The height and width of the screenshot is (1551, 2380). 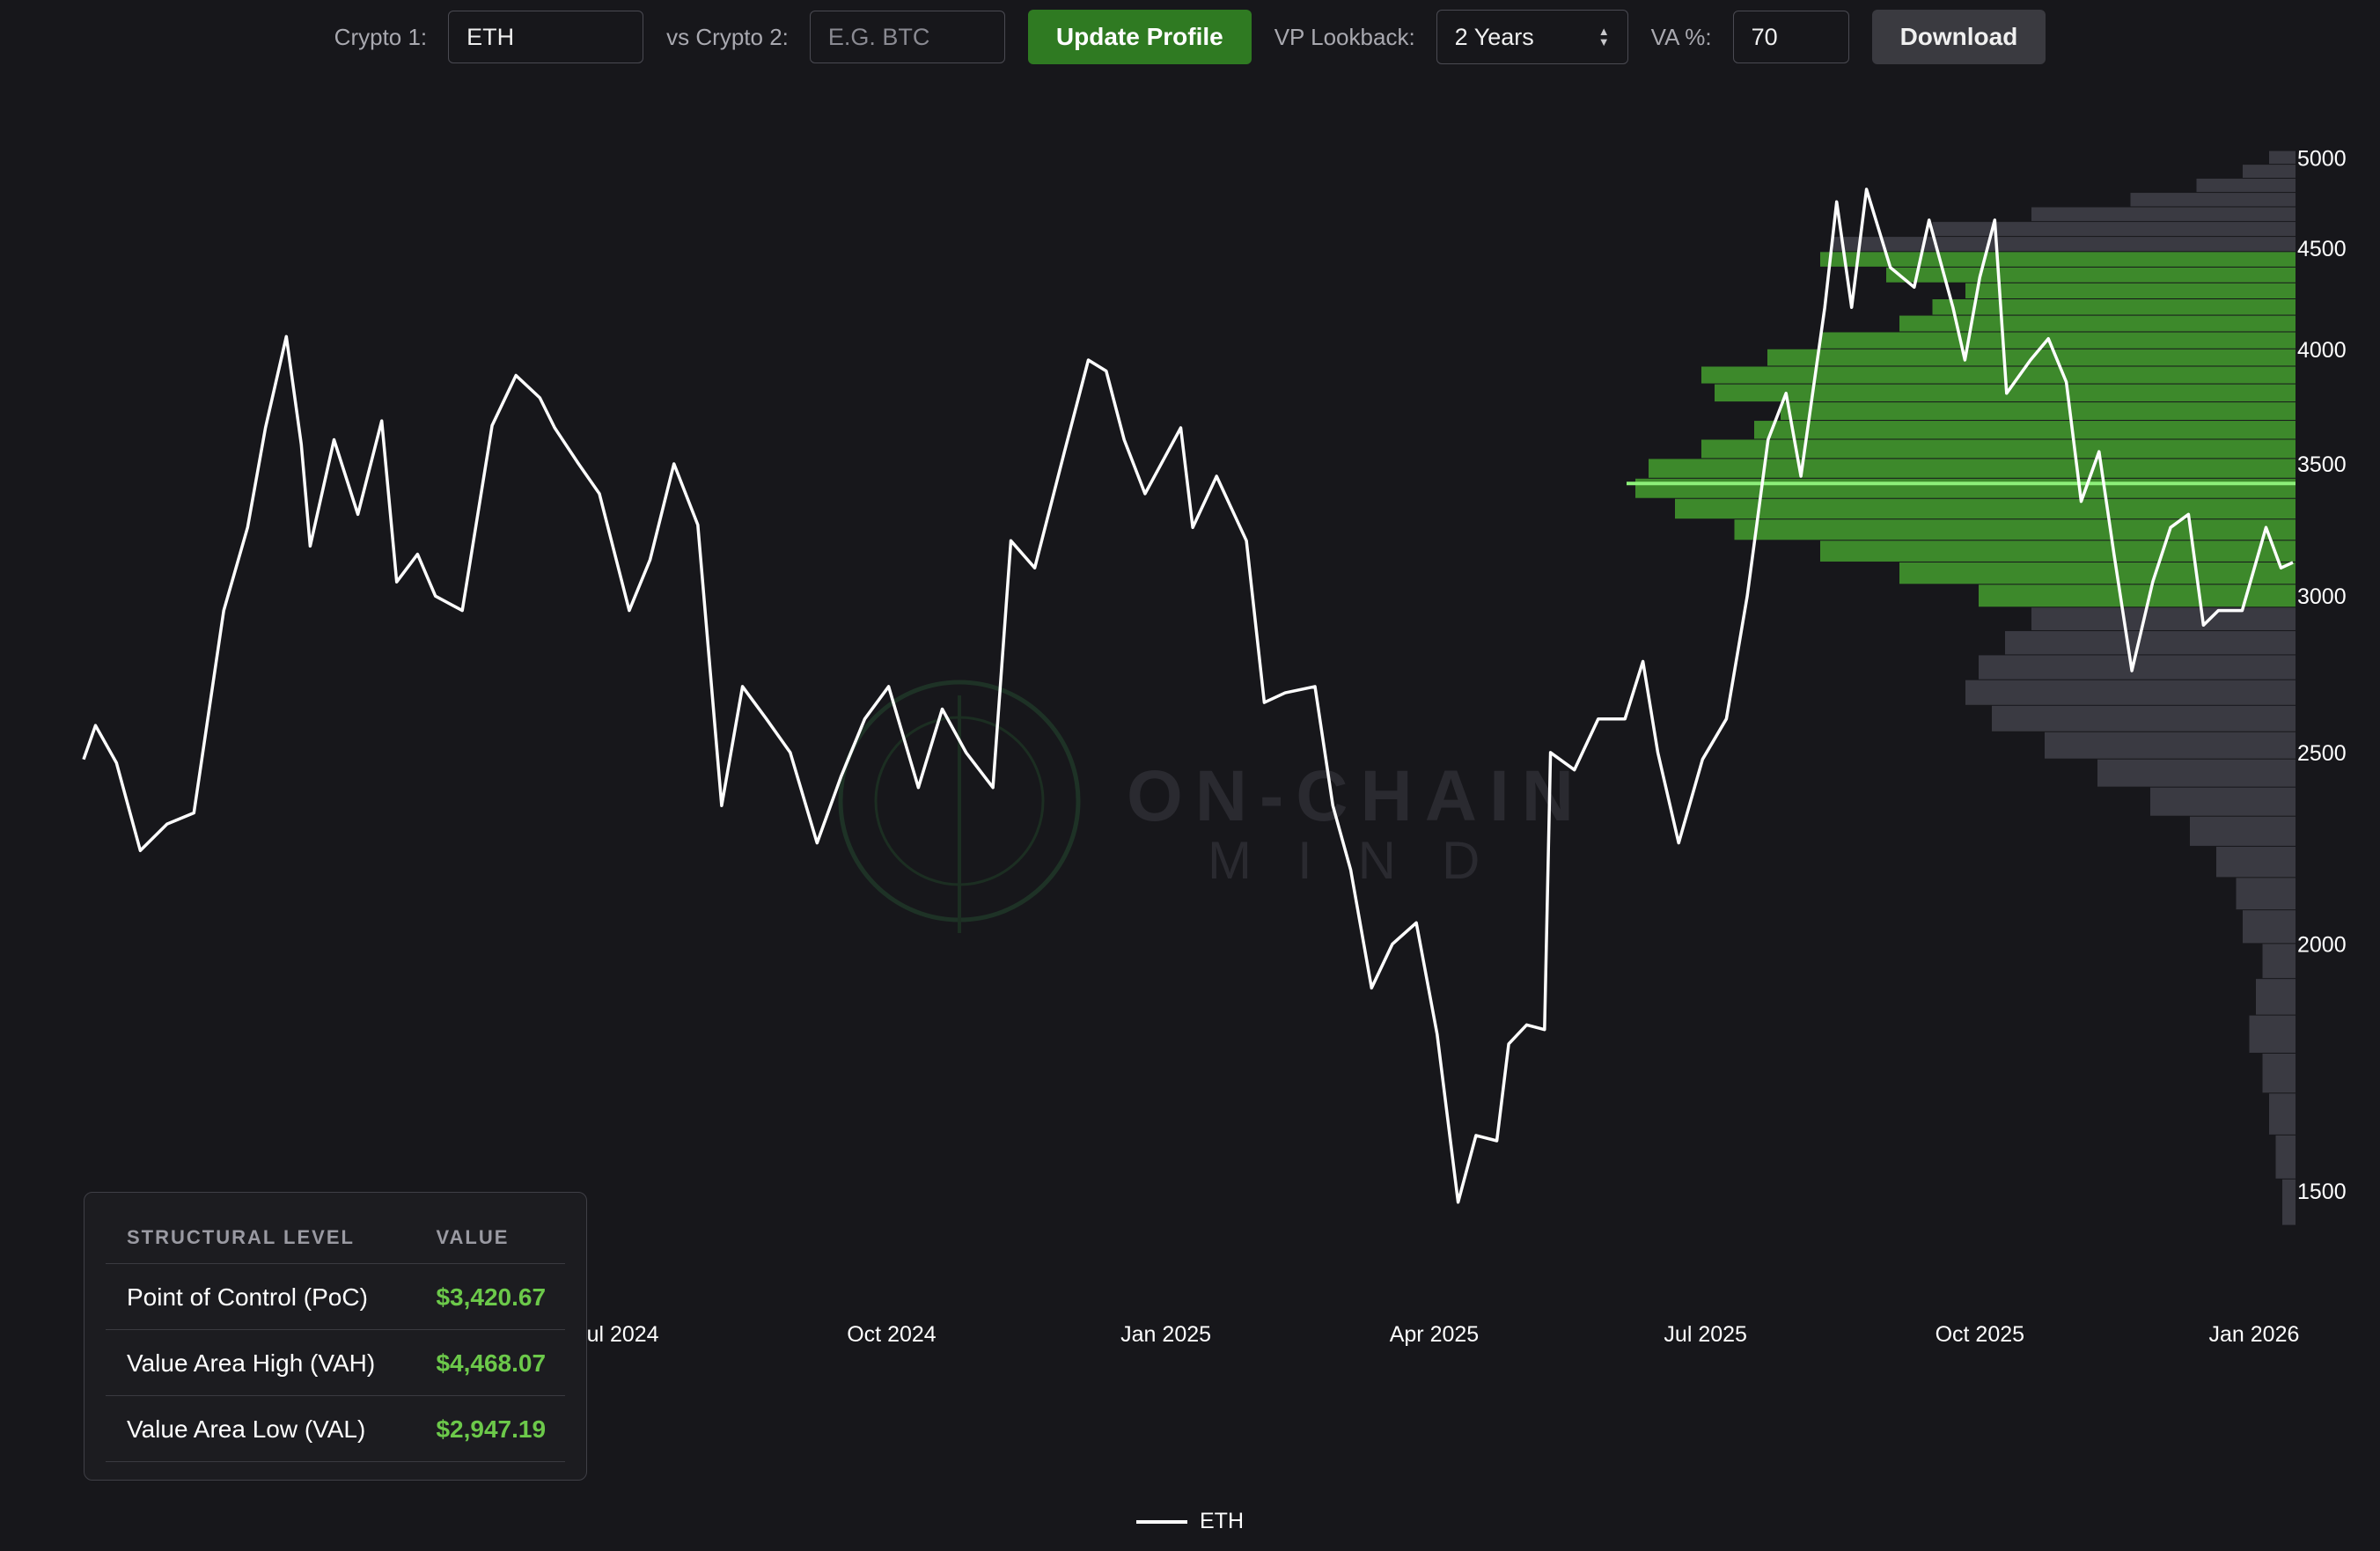 I want to click on x-tick-label: Jul 2025, so click(x=1705, y=1334).